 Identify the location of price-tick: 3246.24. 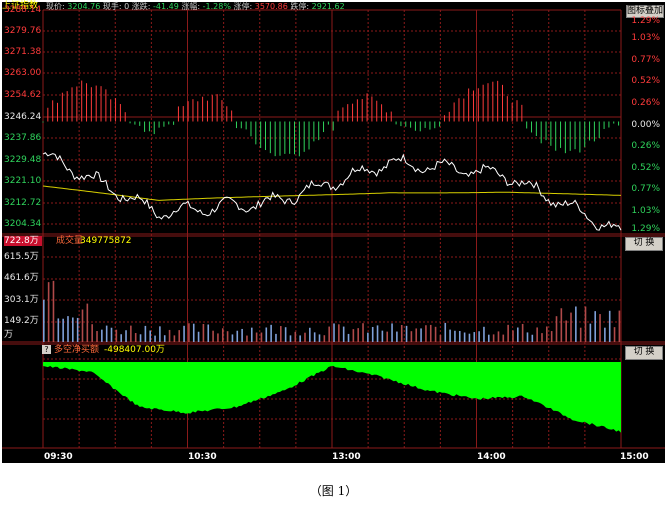
(23, 117).